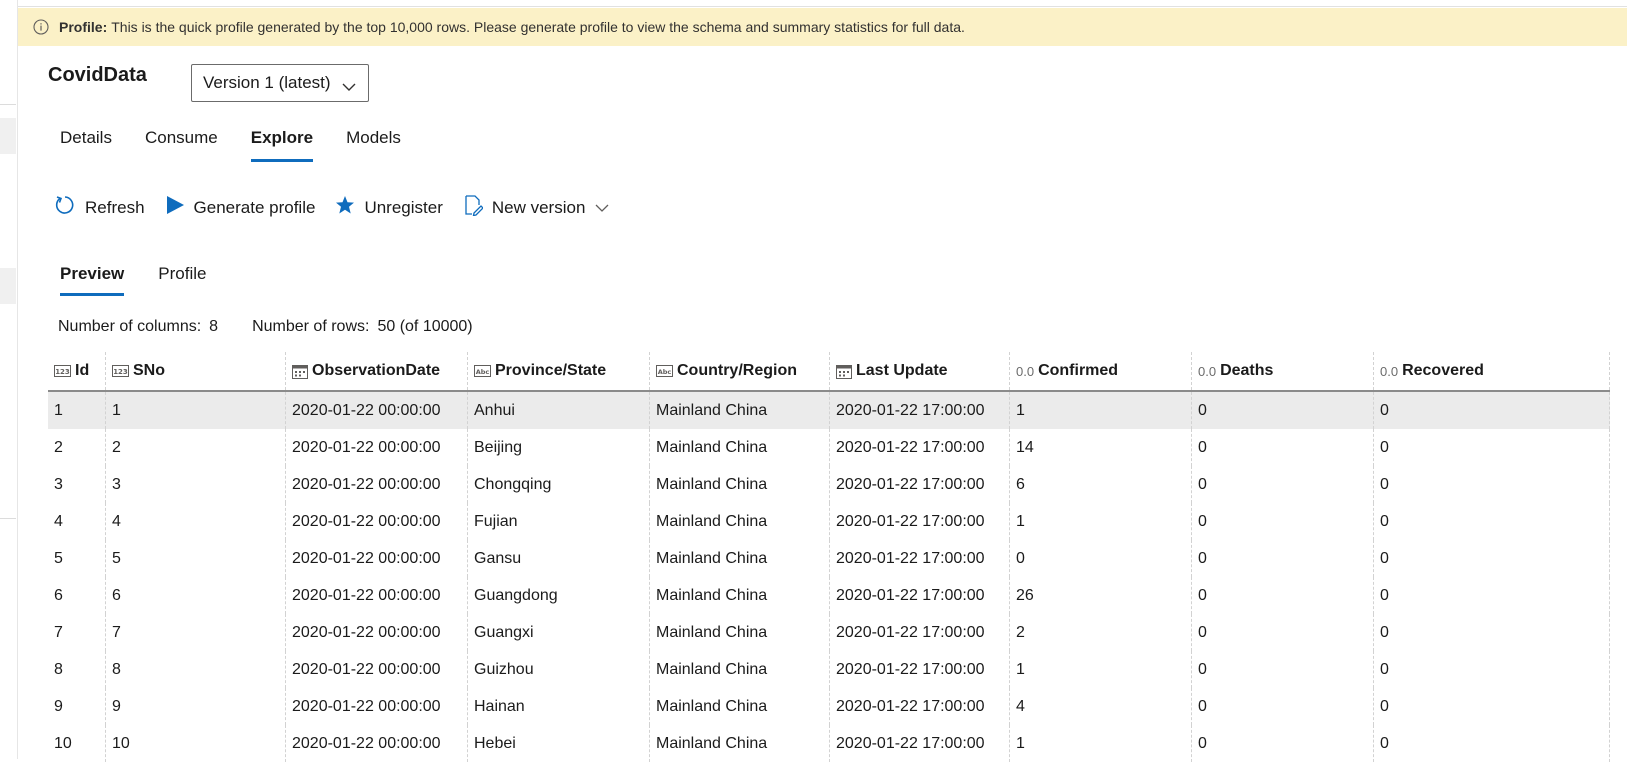 The width and height of the screenshot is (1627, 762). I want to click on version-value: Version 1 (latest), so click(267, 82).